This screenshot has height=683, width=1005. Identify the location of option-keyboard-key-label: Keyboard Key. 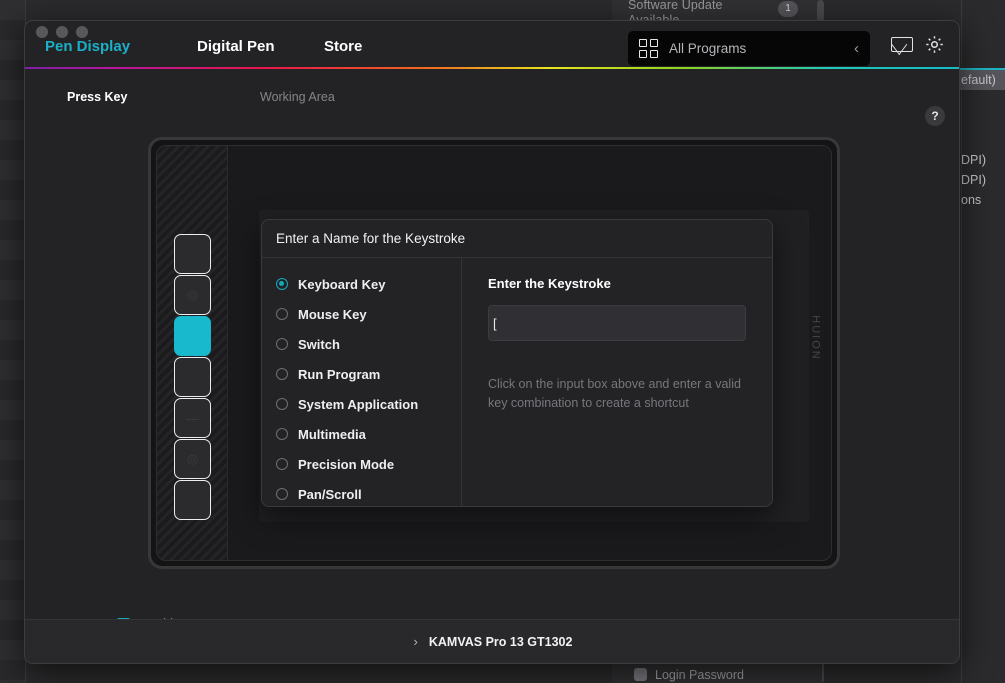
(342, 284).